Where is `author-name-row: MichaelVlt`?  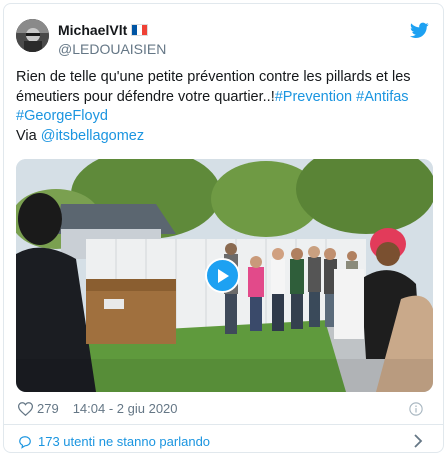 author-name-row: MichaelVlt is located at coordinates (103, 30).